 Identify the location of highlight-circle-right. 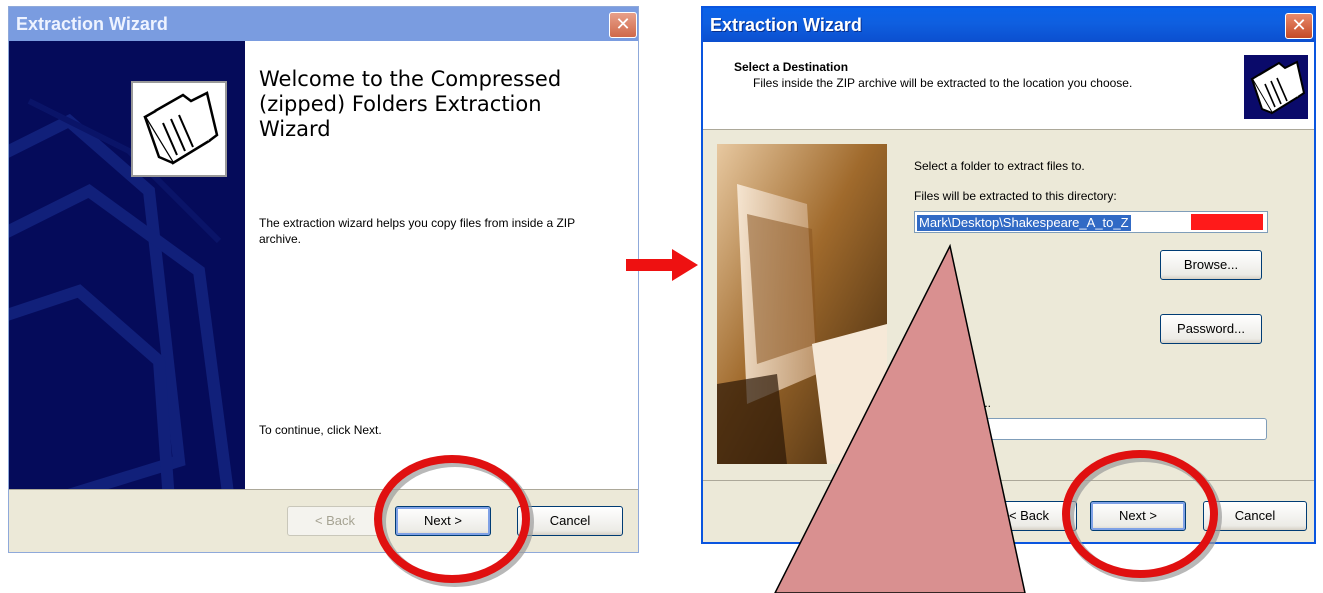
(1142, 516).